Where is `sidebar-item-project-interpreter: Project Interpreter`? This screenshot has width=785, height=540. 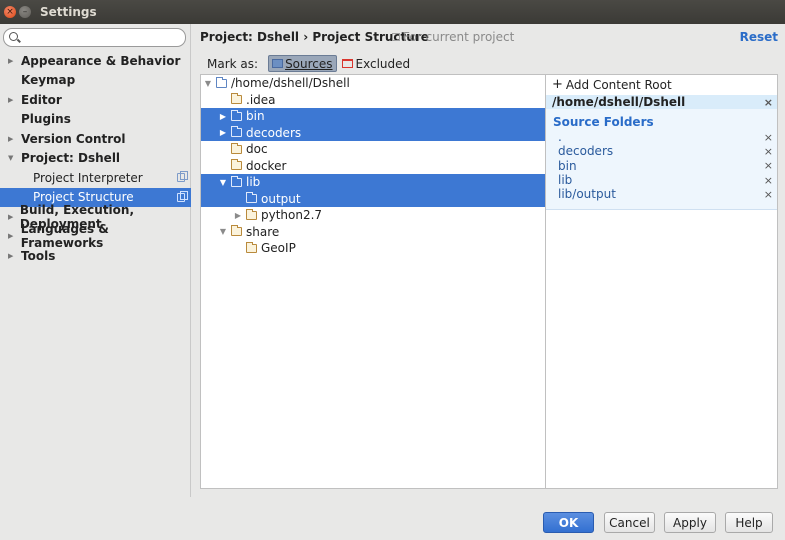
sidebar-item-project-interpreter: Project Interpreter is located at coordinates (95, 178).